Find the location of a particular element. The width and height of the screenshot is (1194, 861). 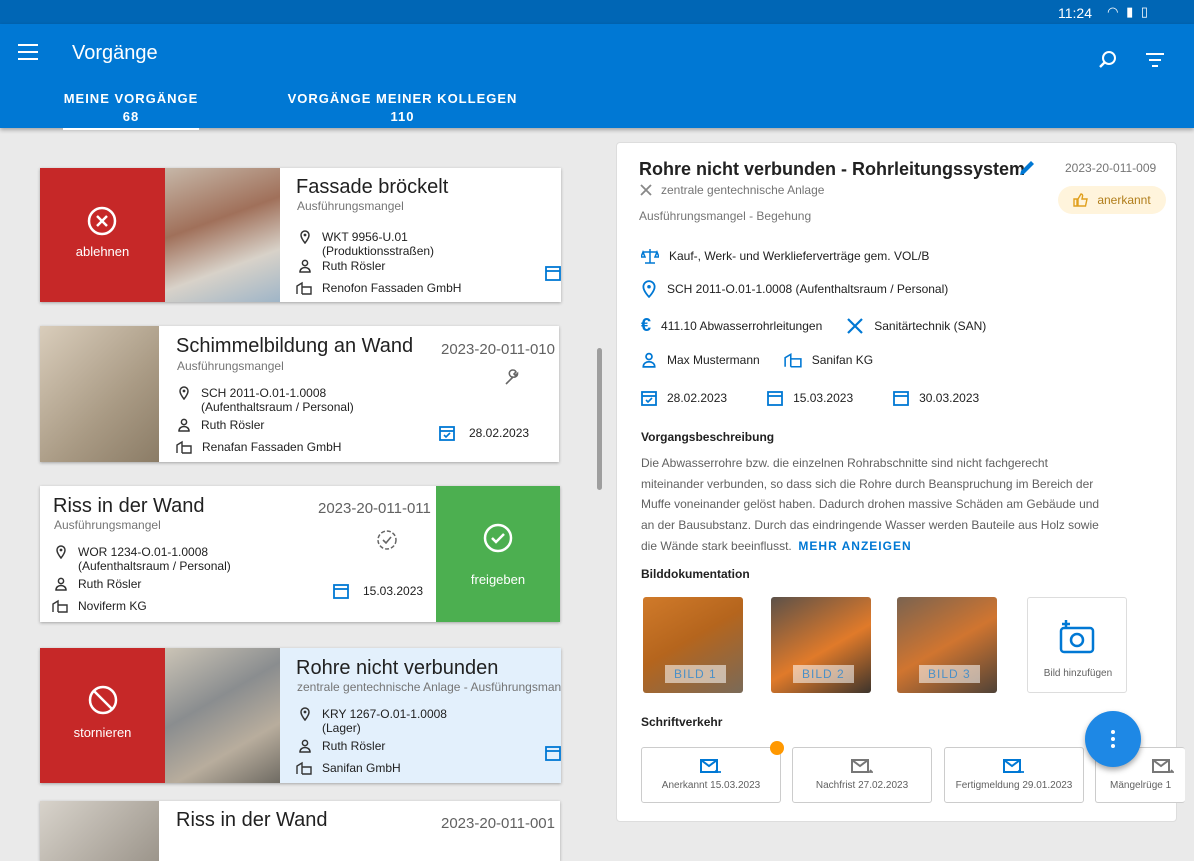

filter-icon is located at coordinates (1155, 60).